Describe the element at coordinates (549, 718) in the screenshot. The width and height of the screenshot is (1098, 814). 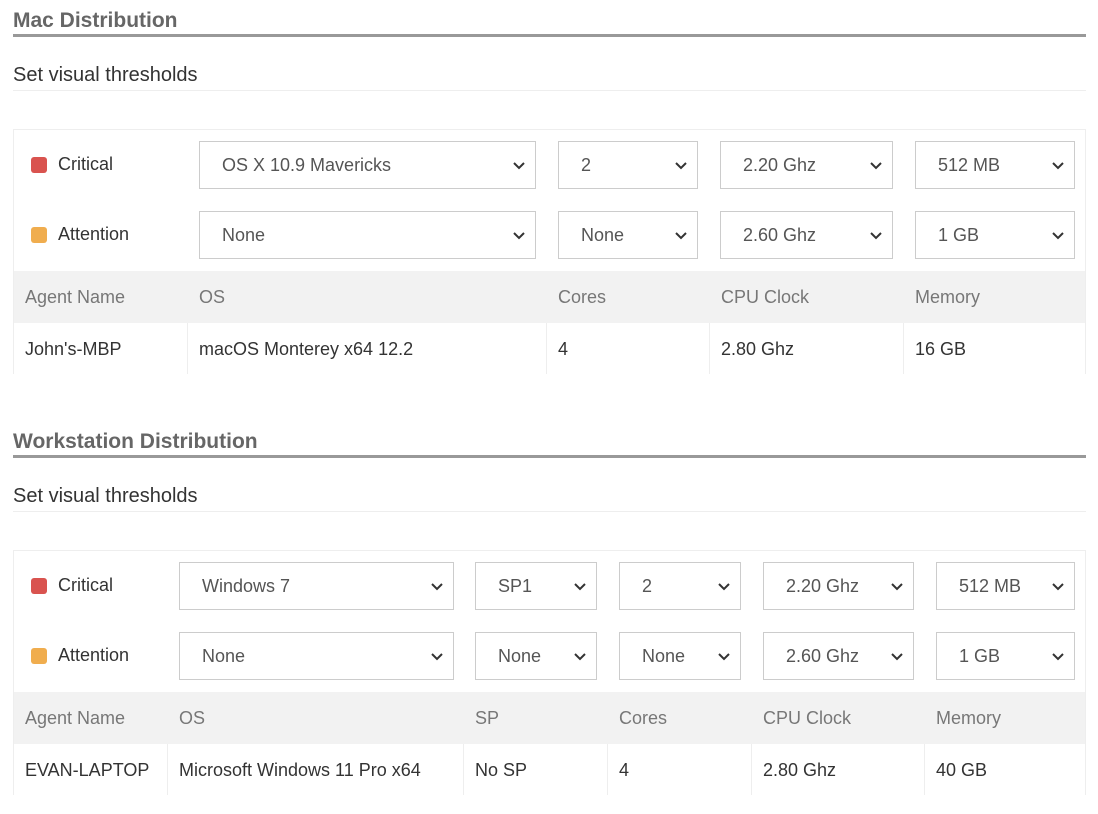
I see `workstation-table-header: Agent Name OS SP Cores CPU Clock Memory` at that location.